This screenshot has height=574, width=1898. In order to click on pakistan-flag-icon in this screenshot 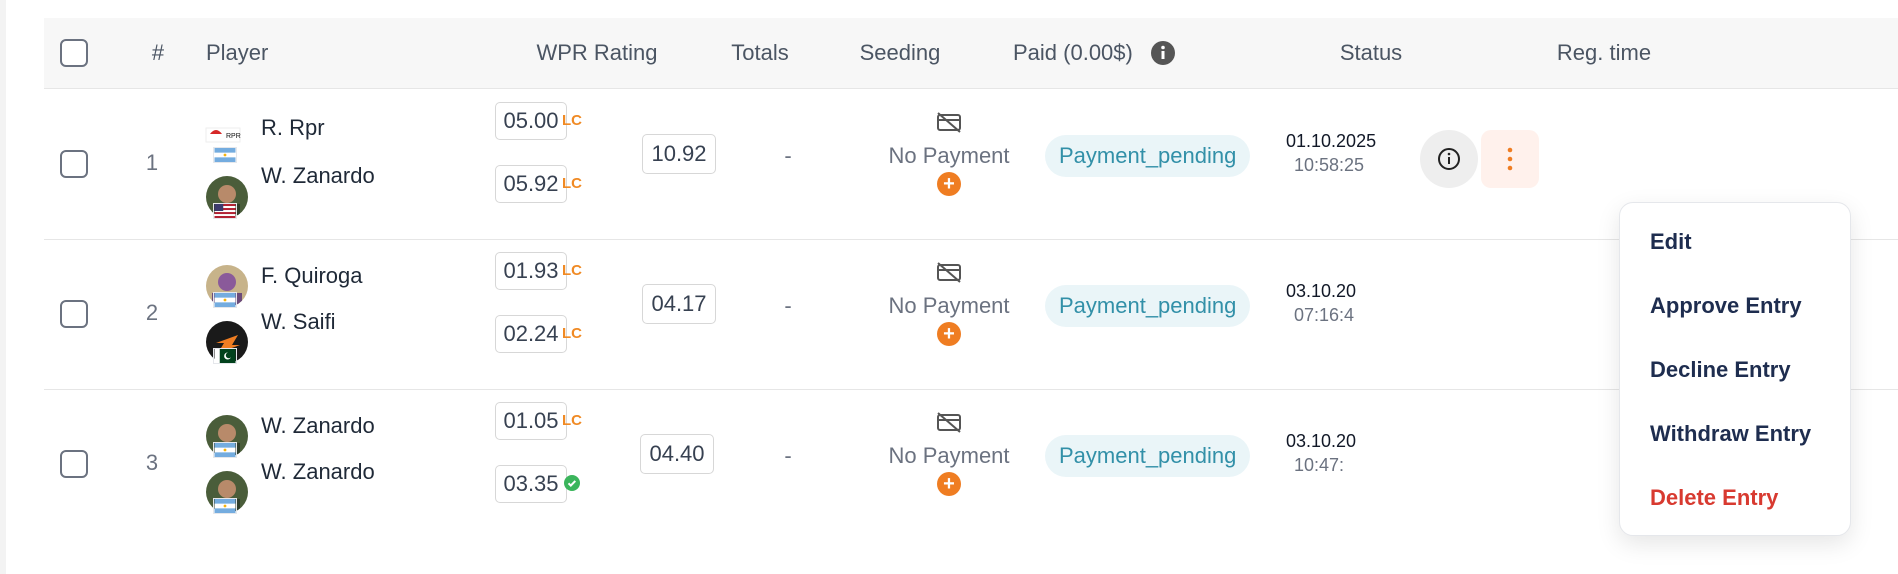, I will do `click(225, 356)`.